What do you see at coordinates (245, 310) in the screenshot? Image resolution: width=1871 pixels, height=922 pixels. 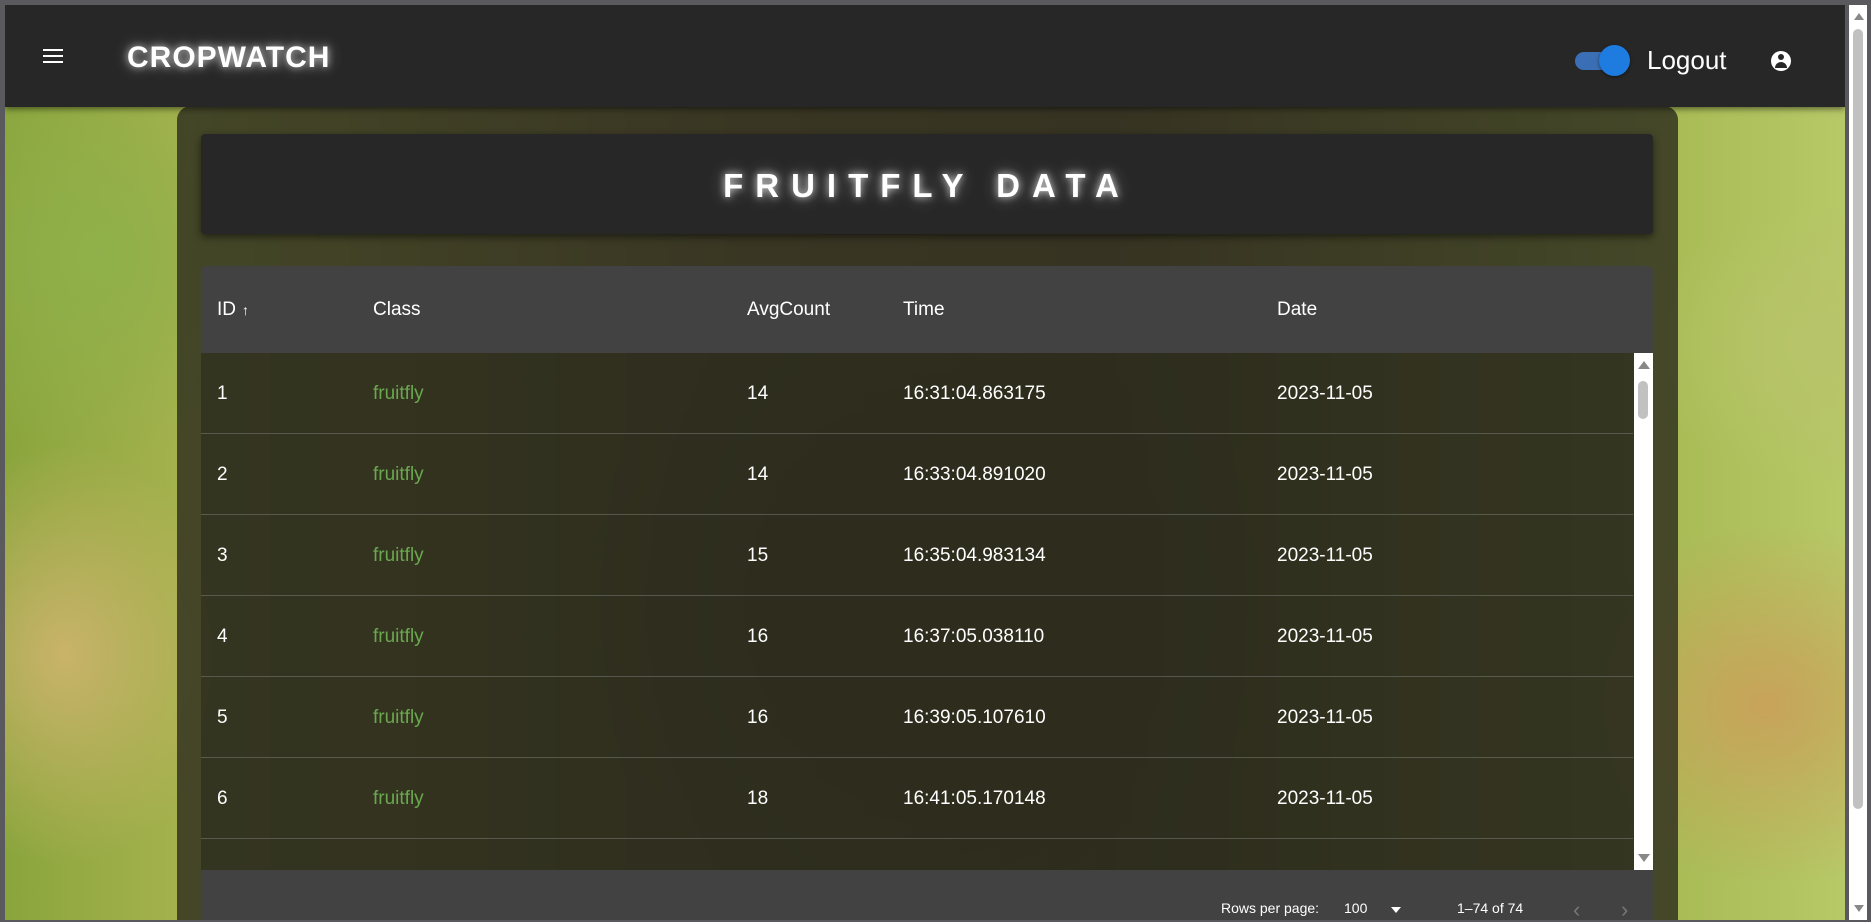 I see `sort-ascending-icon: ↑` at bounding box center [245, 310].